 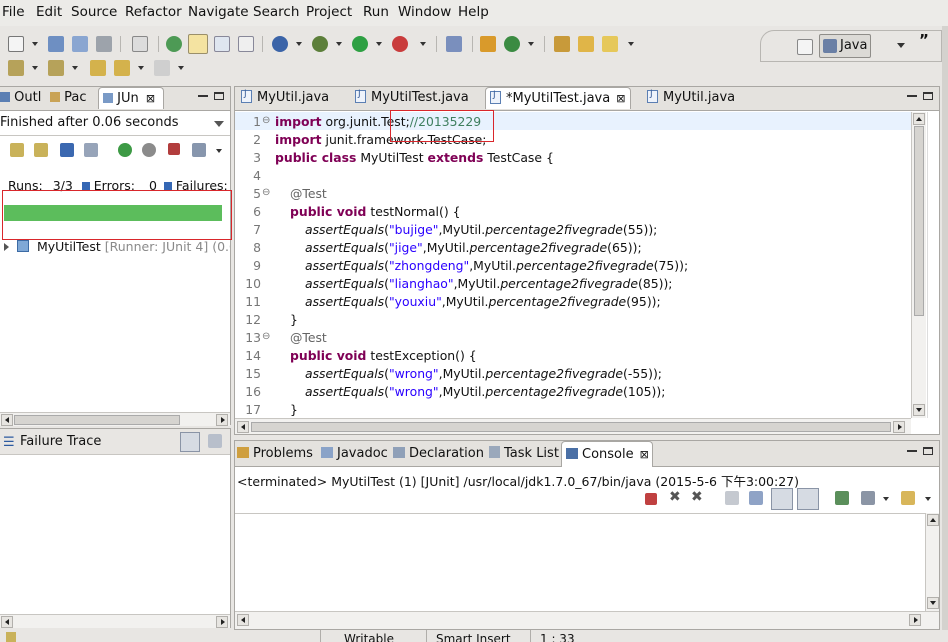 What do you see at coordinates (512, 44) in the screenshot?
I see `new-class-icon` at bounding box center [512, 44].